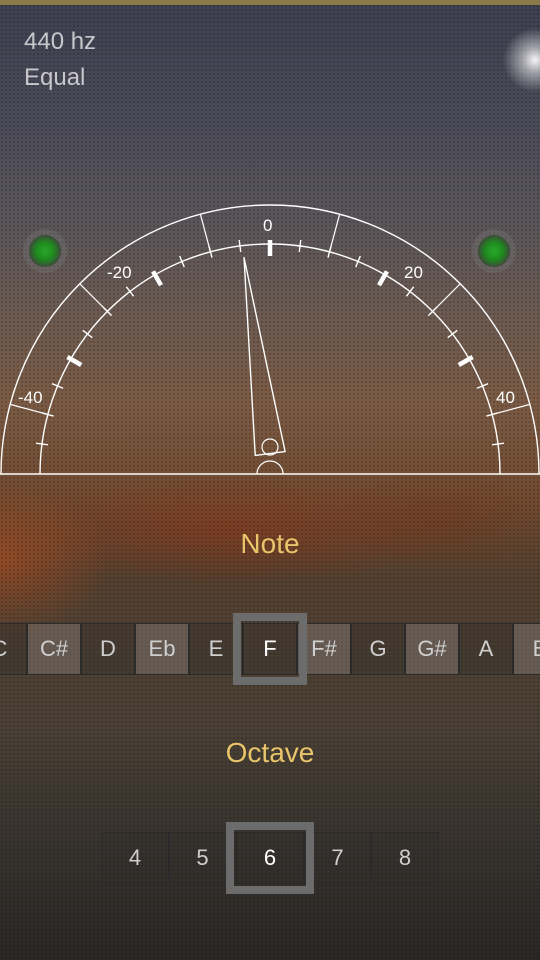 The height and width of the screenshot is (960, 540). I want to click on note-label: C, so click(3, 649).